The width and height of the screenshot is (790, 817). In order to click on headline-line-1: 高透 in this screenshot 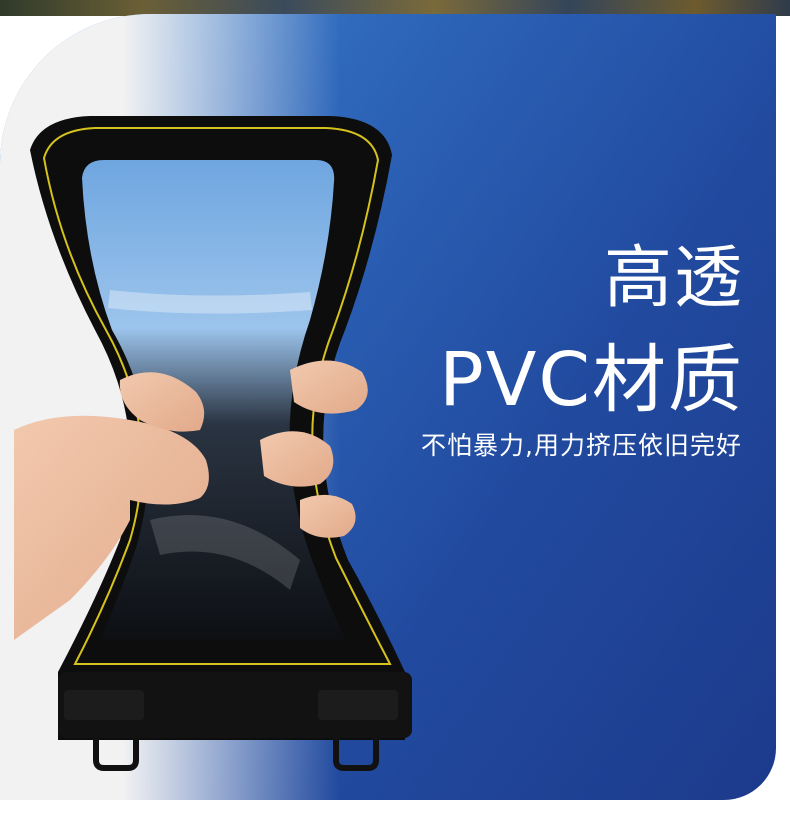, I will do `click(673, 278)`.